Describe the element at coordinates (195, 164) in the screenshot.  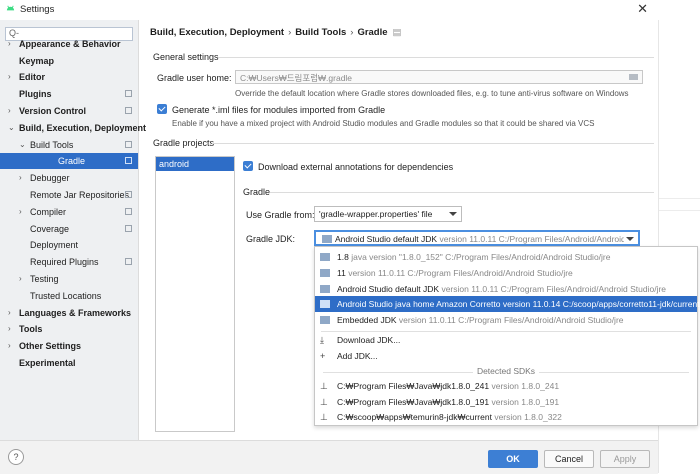
I see `project-item-android: android` at that location.